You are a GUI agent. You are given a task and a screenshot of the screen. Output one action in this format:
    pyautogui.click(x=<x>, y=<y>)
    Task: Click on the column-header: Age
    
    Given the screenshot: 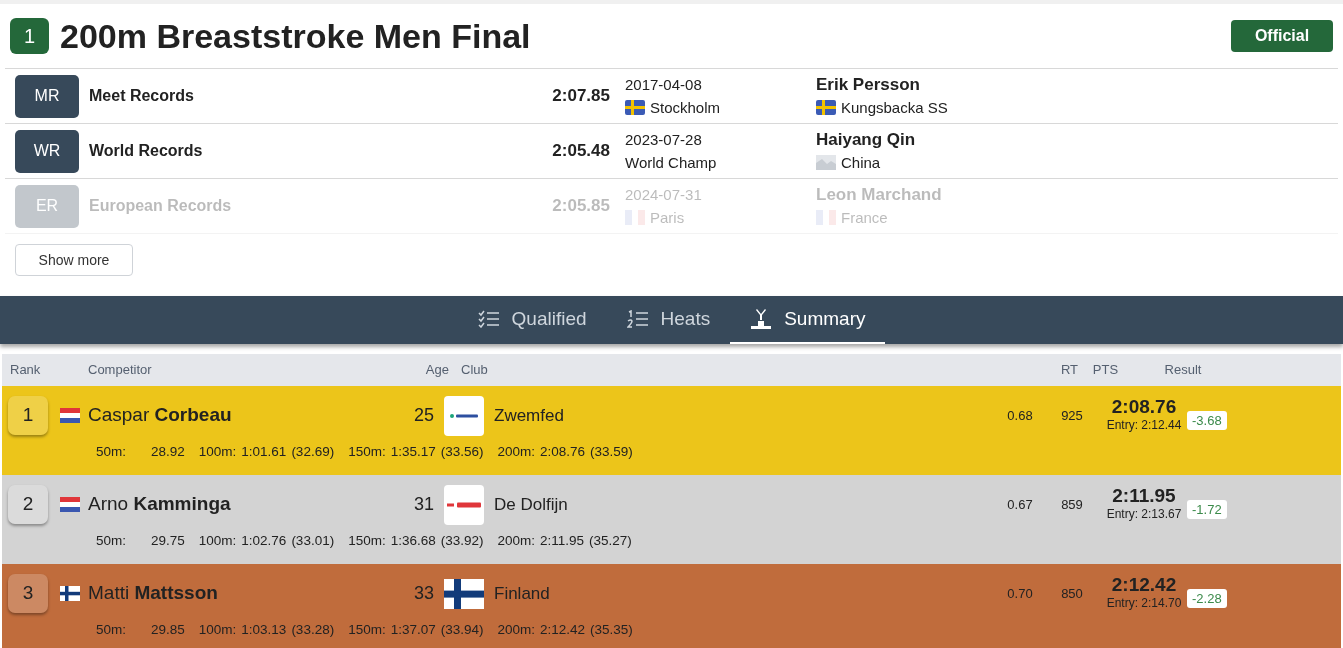 What is the action you would take?
    pyautogui.click(x=436, y=370)
    